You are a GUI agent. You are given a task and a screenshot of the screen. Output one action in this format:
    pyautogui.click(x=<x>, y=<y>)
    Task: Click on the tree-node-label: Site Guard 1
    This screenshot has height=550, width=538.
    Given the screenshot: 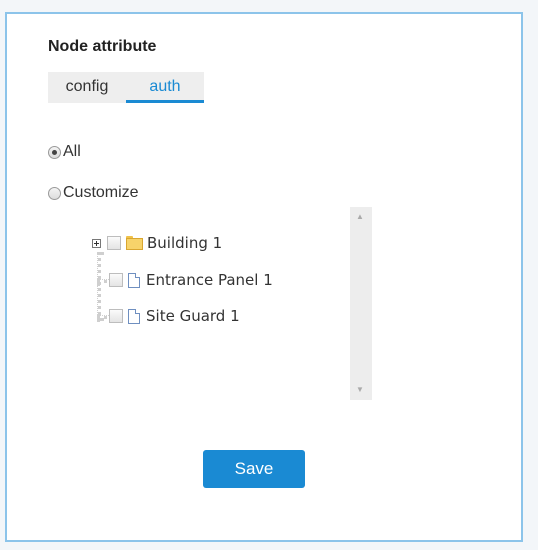 What is the action you would take?
    pyautogui.click(x=193, y=316)
    